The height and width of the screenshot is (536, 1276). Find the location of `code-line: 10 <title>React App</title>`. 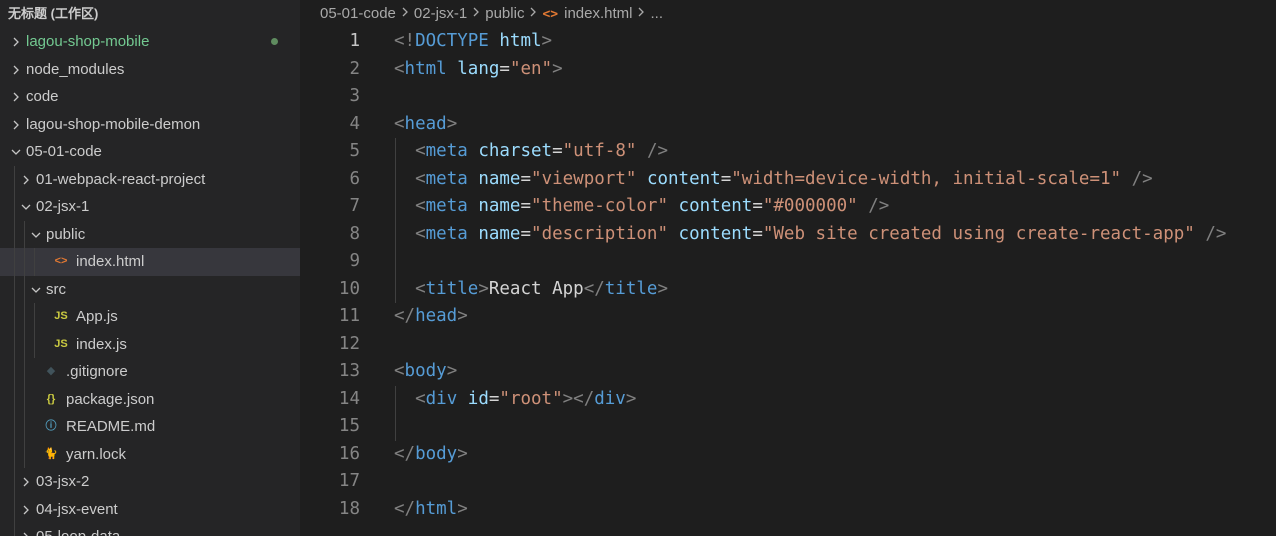

code-line: 10 <title>React App</title> is located at coordinates (788, 290).